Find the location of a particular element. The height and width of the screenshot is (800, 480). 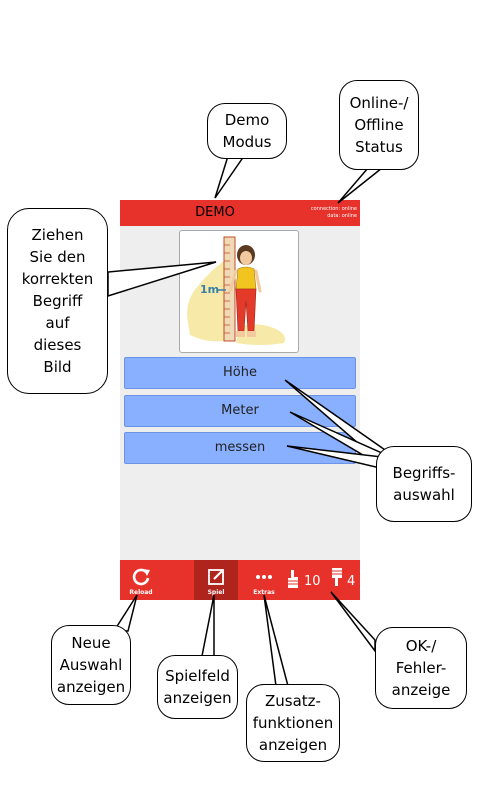

callout-demo-modus: Demo Modus is located at coordinates (247, 131).